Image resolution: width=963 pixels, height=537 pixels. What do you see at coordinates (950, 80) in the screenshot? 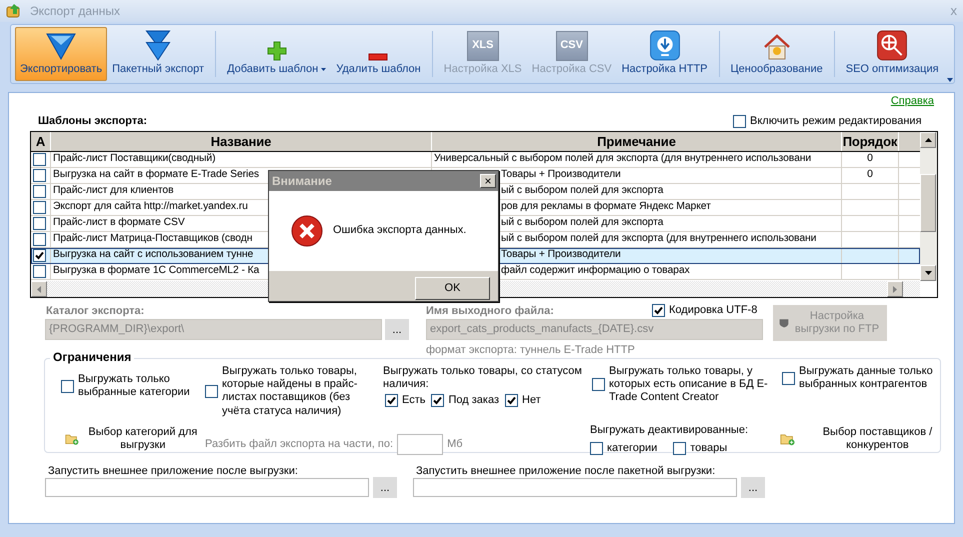
I see `more-icon` at bounding box center [950, 80].